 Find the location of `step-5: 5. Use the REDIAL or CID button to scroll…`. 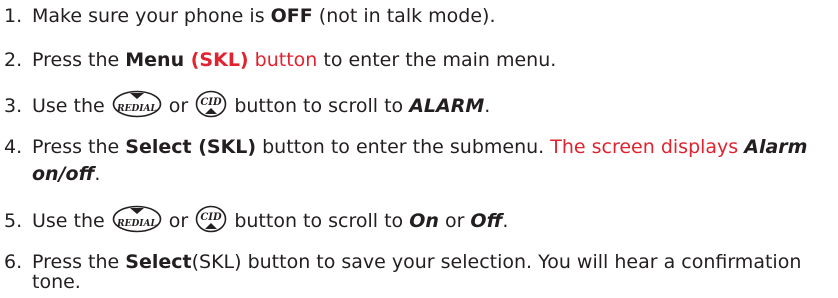

step-5: 5. Use the REDIAL or CID button to scroll… is located at coordinates (254, 220).